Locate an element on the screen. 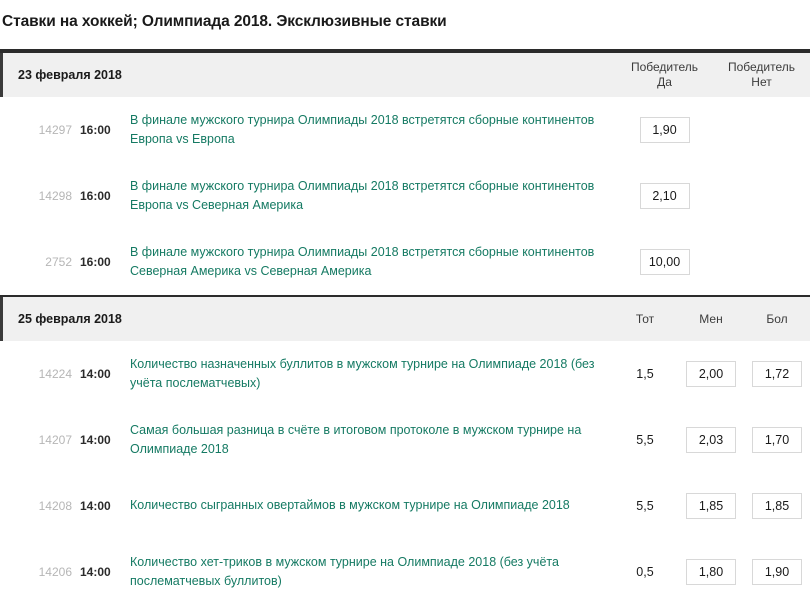  odds-cell: 2,03 is located at coordinates (711, 439).